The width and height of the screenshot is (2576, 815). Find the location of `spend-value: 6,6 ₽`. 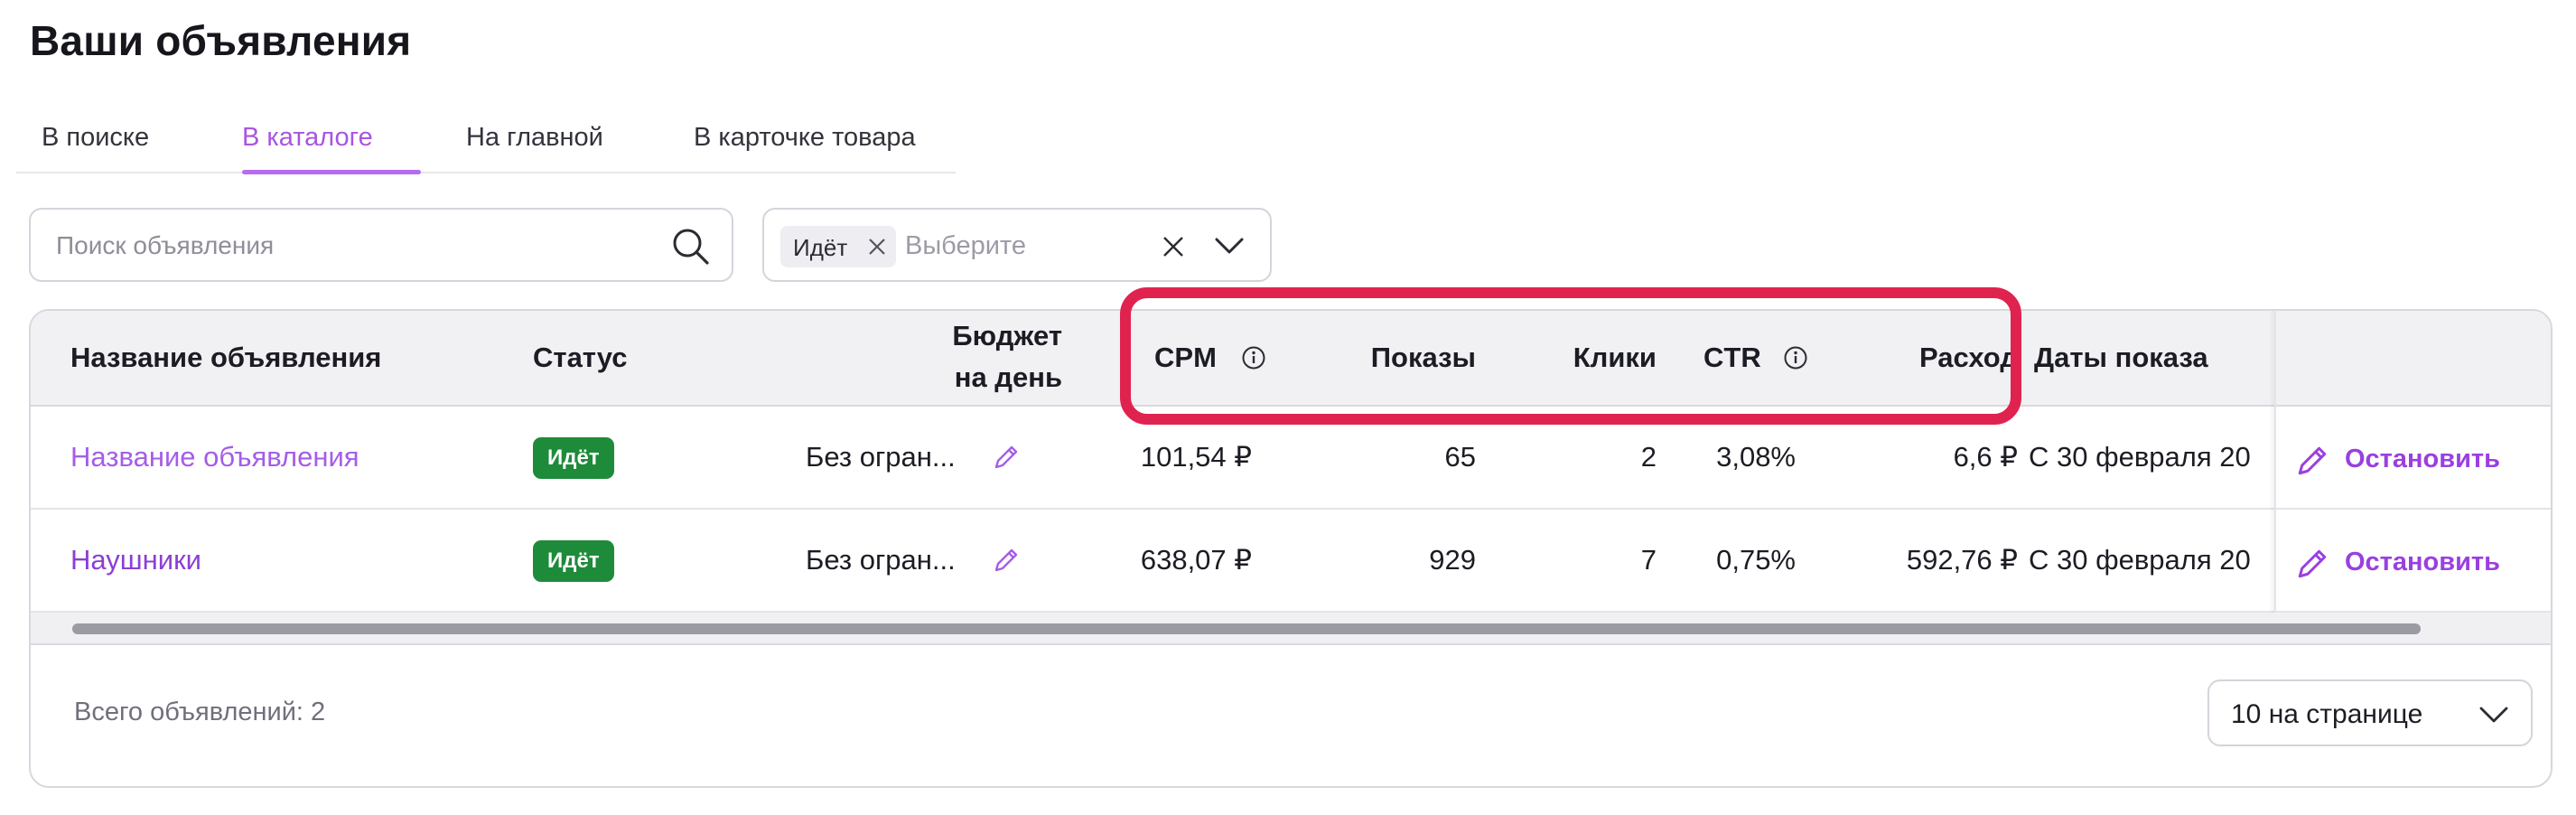

spend-value: 6,6 ₽ is located at coordinates (1986, 457).